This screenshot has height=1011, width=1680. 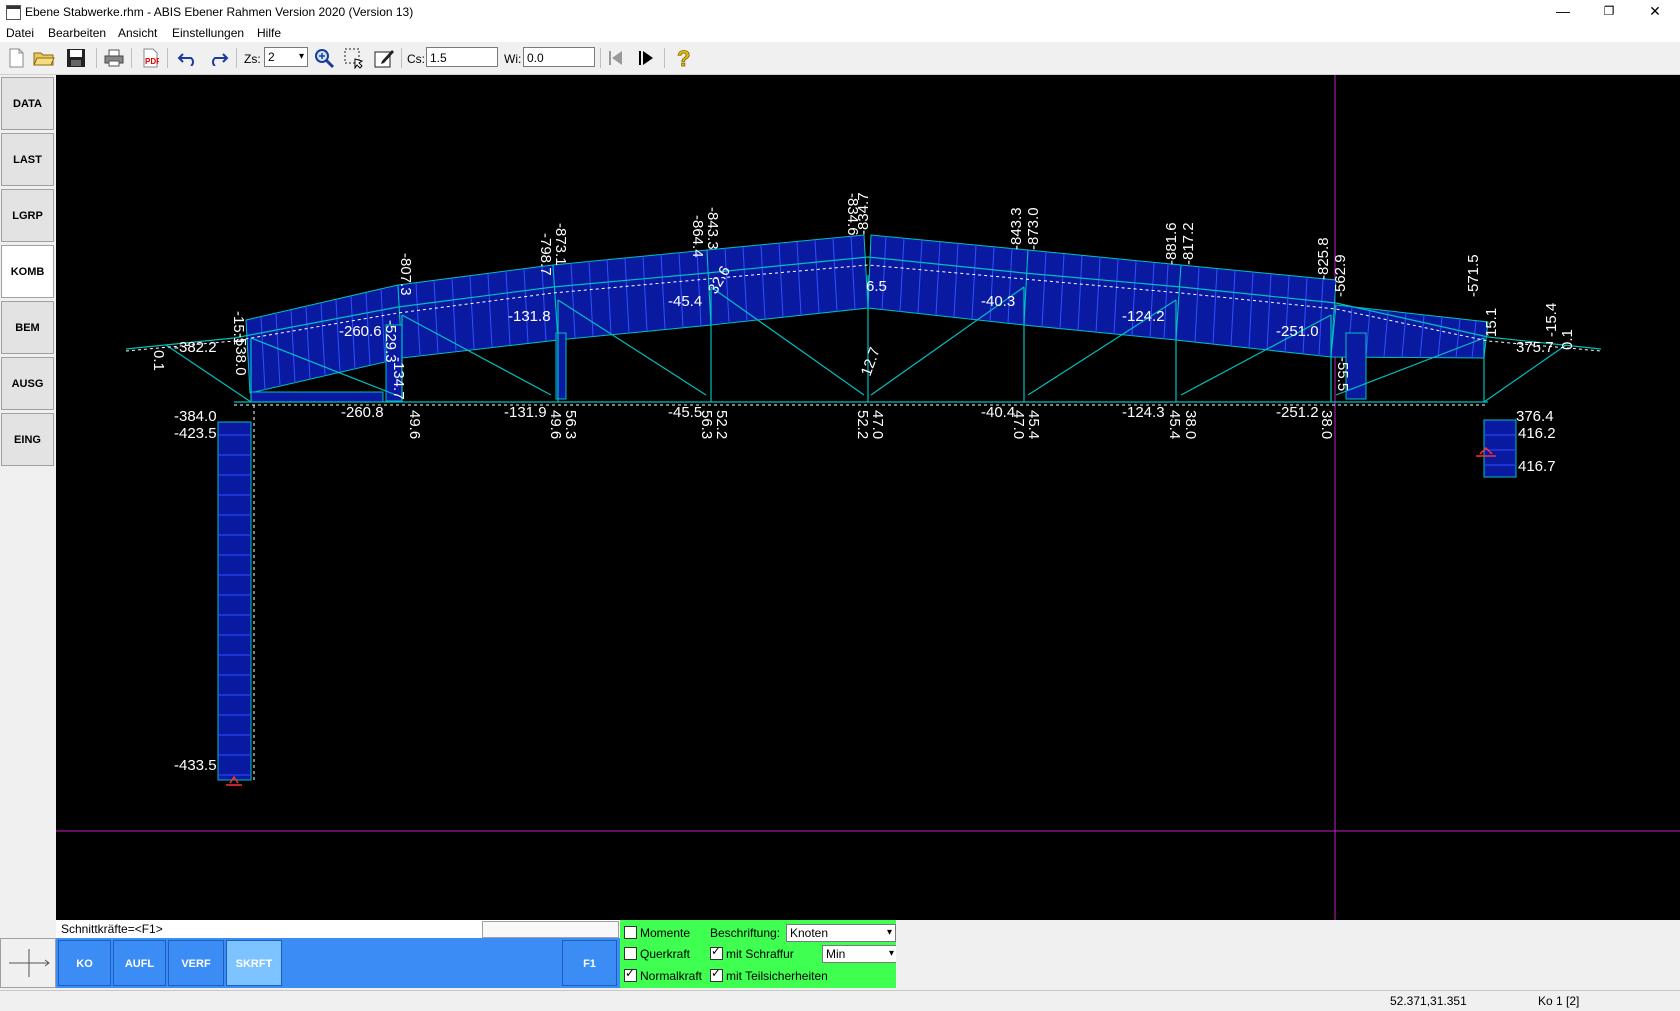 What do you see at coordinates (860, 954) in the screenshot?
I see `min-select: Min ▾` at bounding box center [860, 954].